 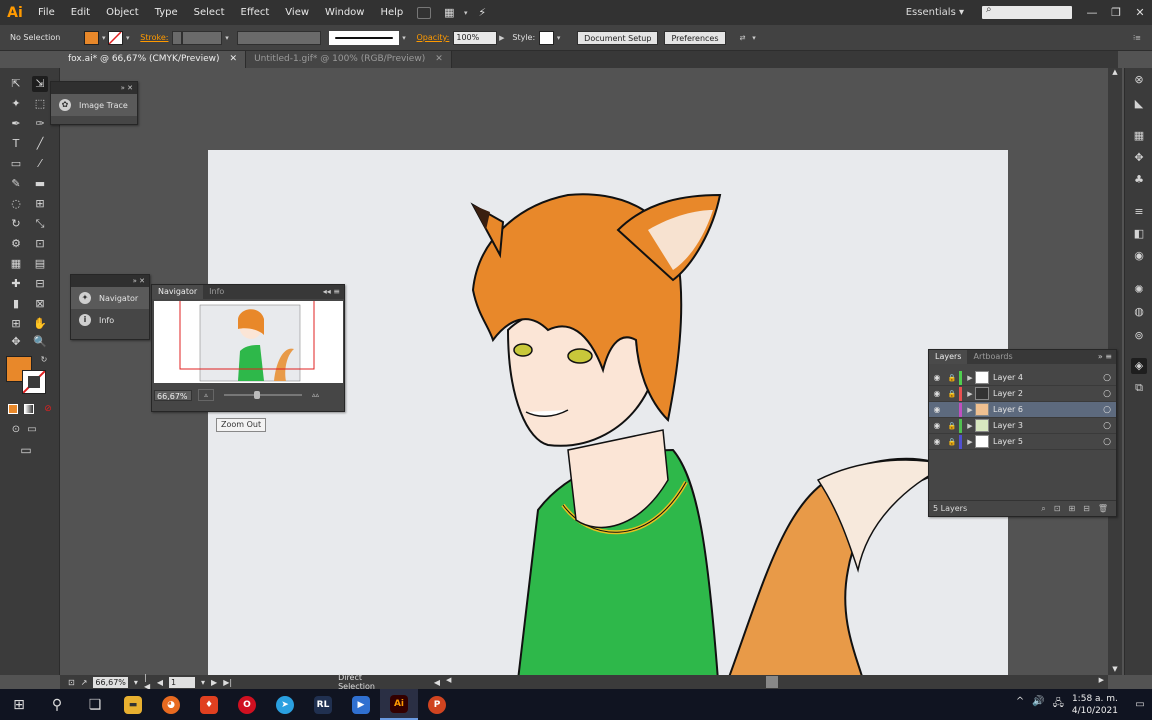 I want to click on paintbrush-tool-icon: ⁄, so click(x=40, y=164).